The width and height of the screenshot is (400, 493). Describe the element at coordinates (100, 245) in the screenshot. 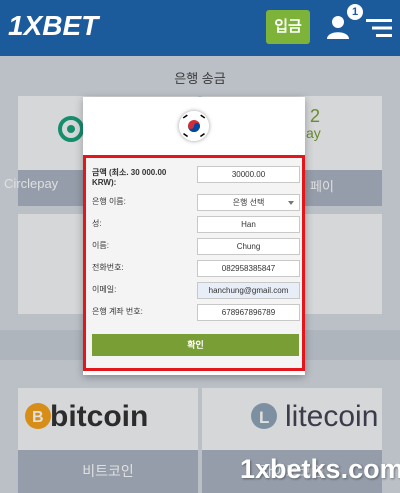

I see `first-name-label: 이름:` at that location.